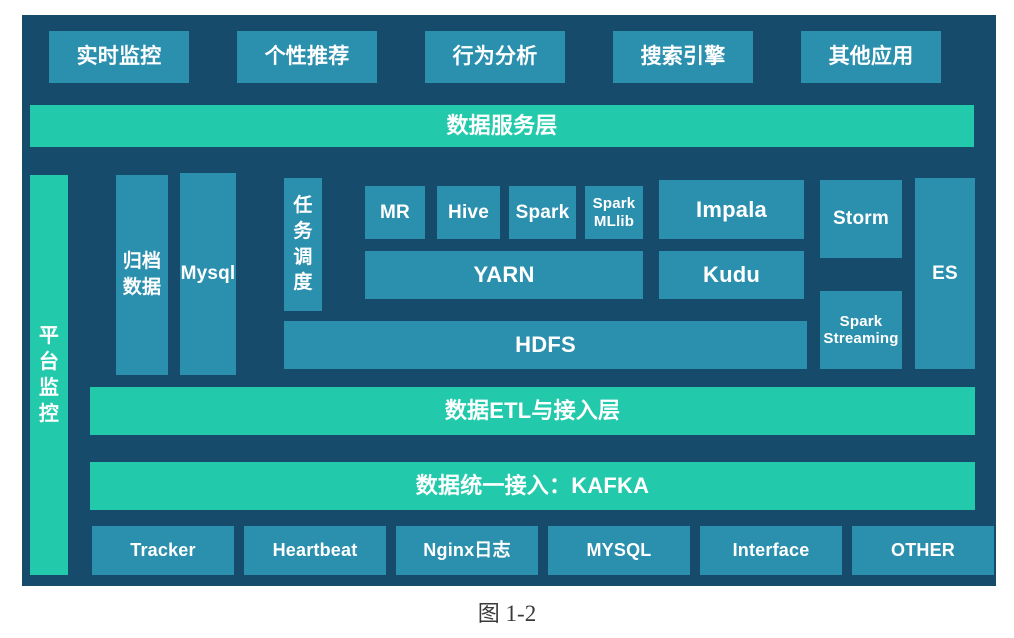 This screenshot has height=638, width=1014. What do you see at coordinates (861, 321) in the screenshot?
I see `spark-streaming-label-line1: Spark` at bounding box center [861, 321].